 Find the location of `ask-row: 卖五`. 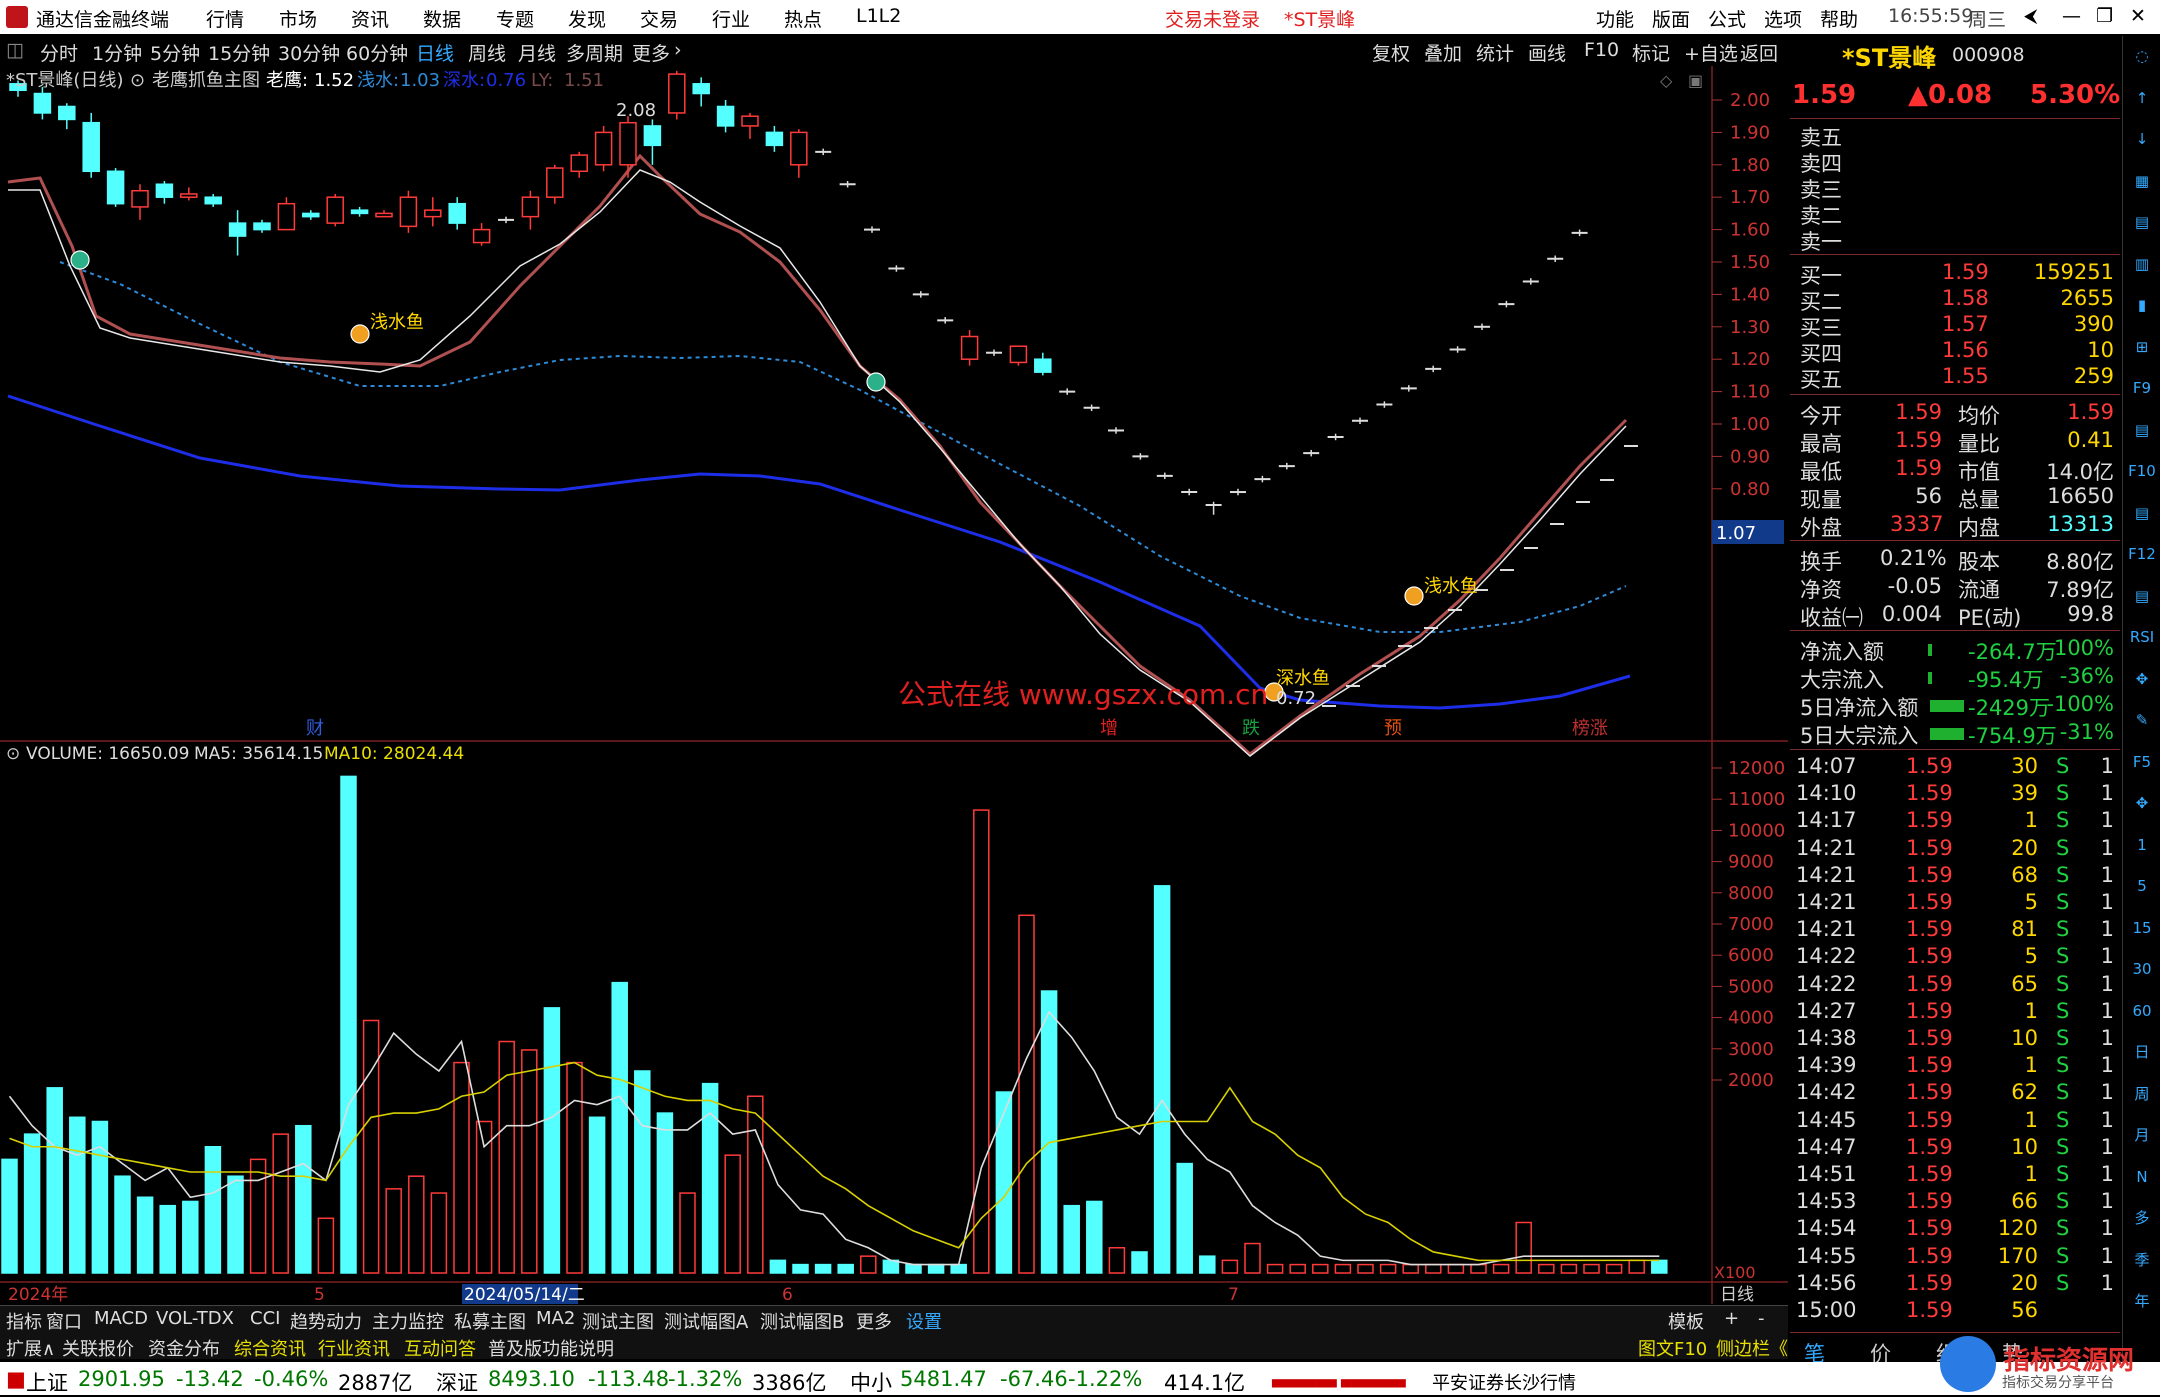

ask-row: 卖五 is located at coordinates (1955, 136).